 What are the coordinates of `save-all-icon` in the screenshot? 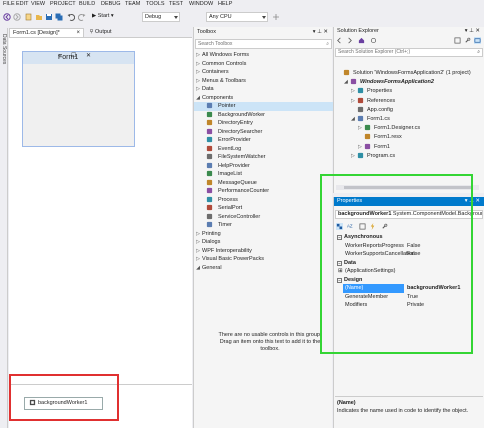 It's located at (59, 17).